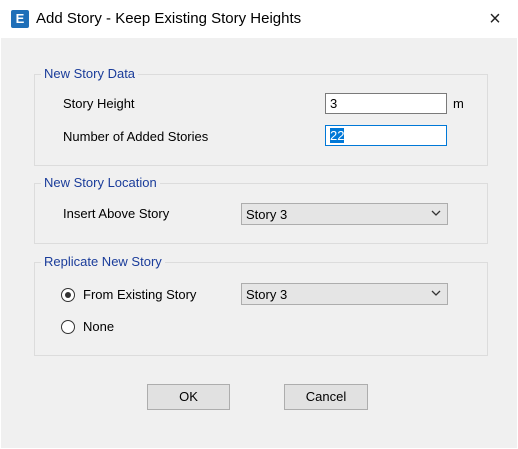 The width and height of the screenshot is (518, 449). I want to click on group-legend: Replicate New Story, so click(103, 261).